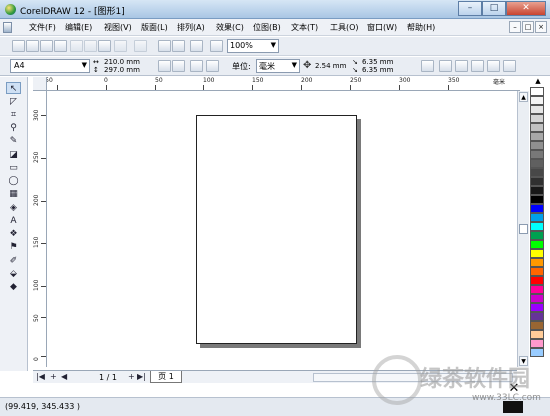  Describe the element at coordinates (13, 247) in the screenshot. I see `eyedropper-tool-icon: ⚑` at that location.